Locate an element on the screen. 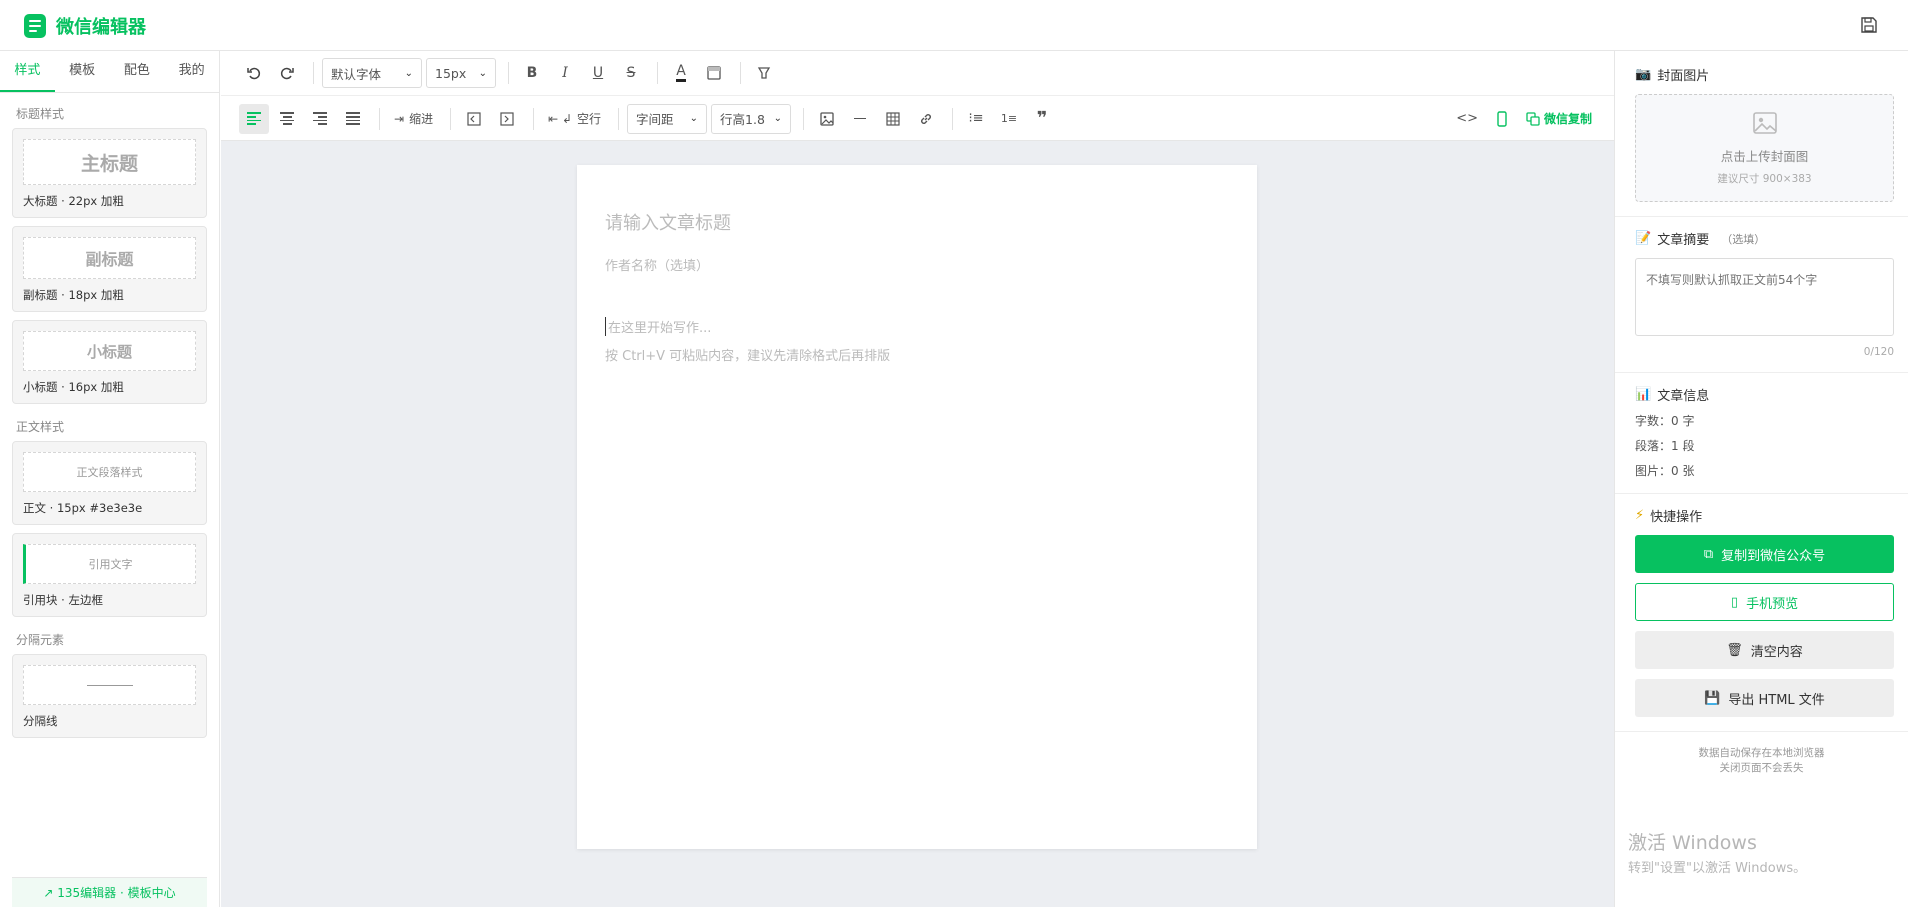  tab-styles: 样式 is located at coordinates (27, 71).